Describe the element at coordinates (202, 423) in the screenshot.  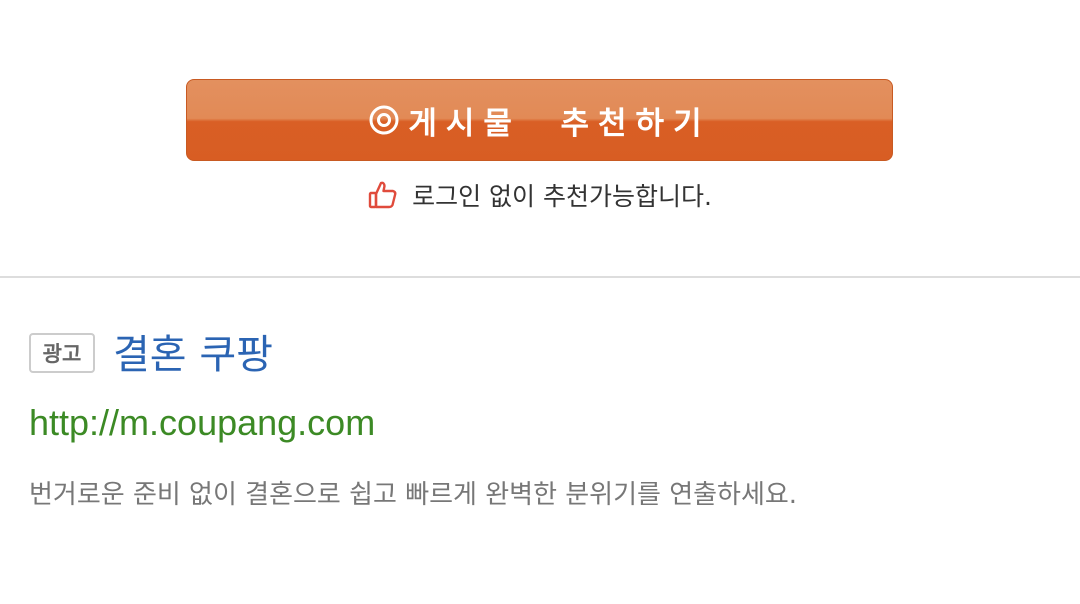
I see `ad-url-link: http://m.coupang.com` at that location.